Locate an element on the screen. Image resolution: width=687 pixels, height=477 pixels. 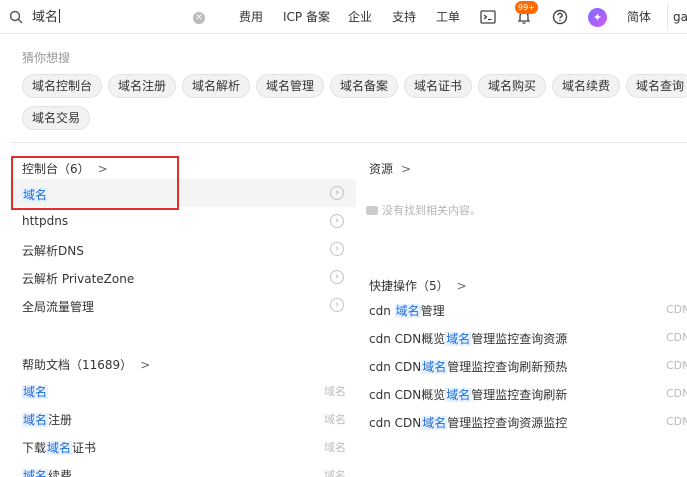
top-bar: 域名 ✕ 费用 ICP 备案 企业 支持 工单 99+ ✦ 简体 ga is located at coordinates (343, 17).